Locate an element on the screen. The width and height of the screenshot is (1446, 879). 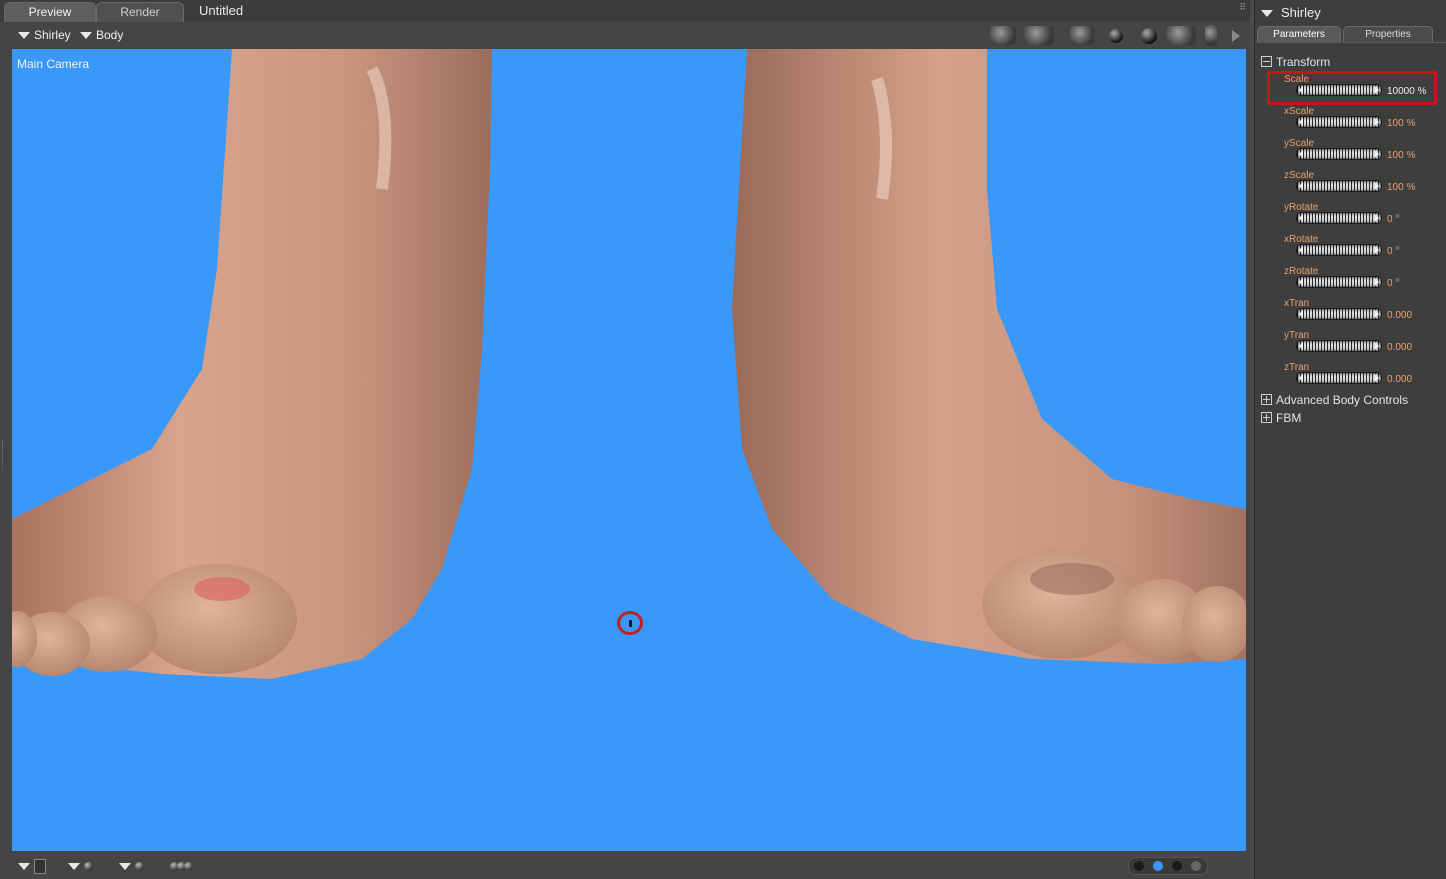
group-fbm: FBM is located at coordinates (1281, 418).